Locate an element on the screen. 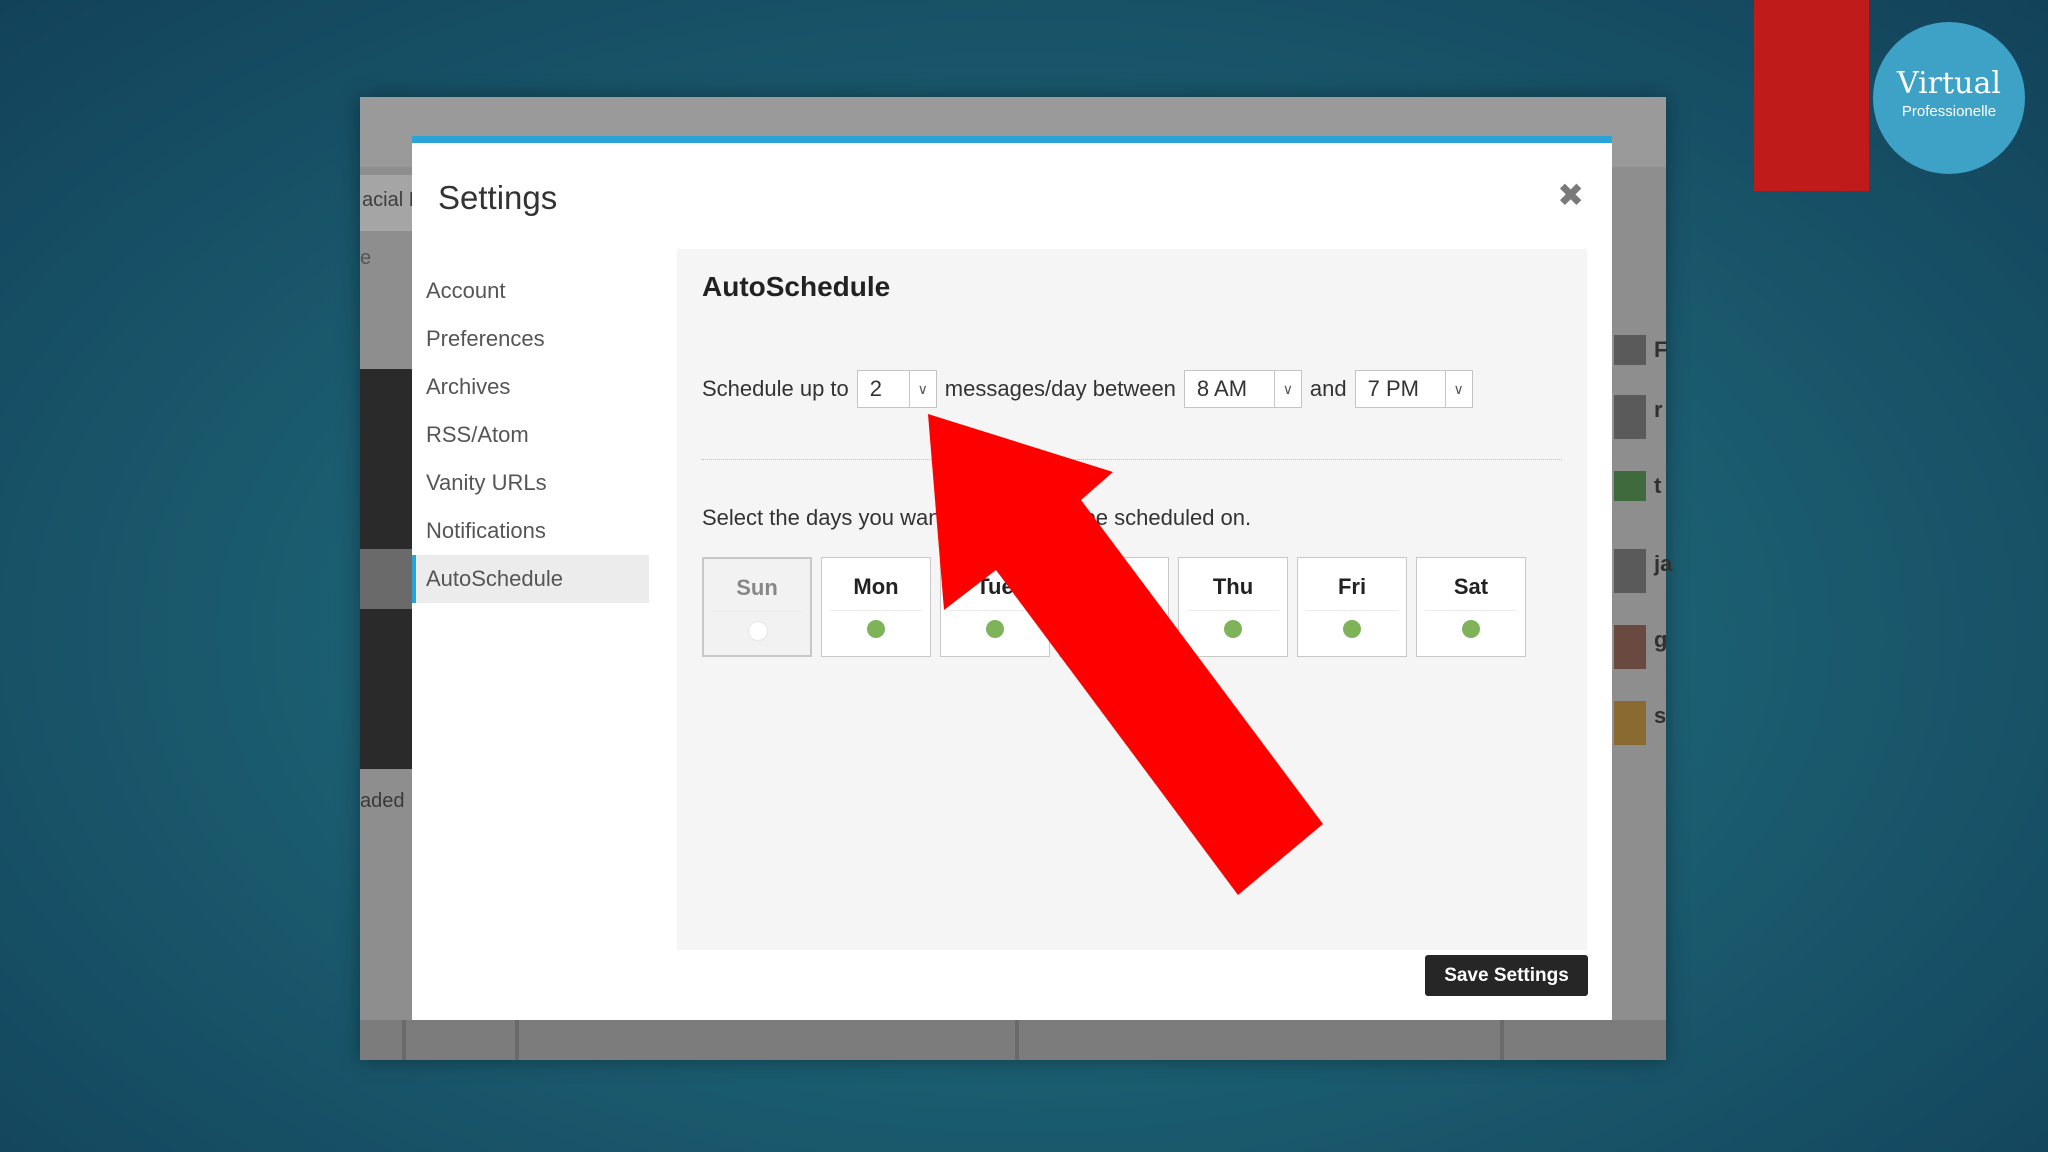  background-footer is located at coordinates (1013, 1040).